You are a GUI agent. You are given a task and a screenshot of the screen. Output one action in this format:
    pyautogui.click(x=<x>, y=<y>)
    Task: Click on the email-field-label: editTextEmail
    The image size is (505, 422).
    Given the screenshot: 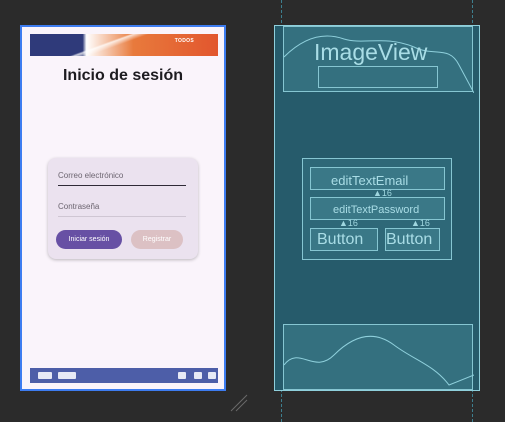 What is the action you would take?
    pyautogui.click(x=370, y=180)
    